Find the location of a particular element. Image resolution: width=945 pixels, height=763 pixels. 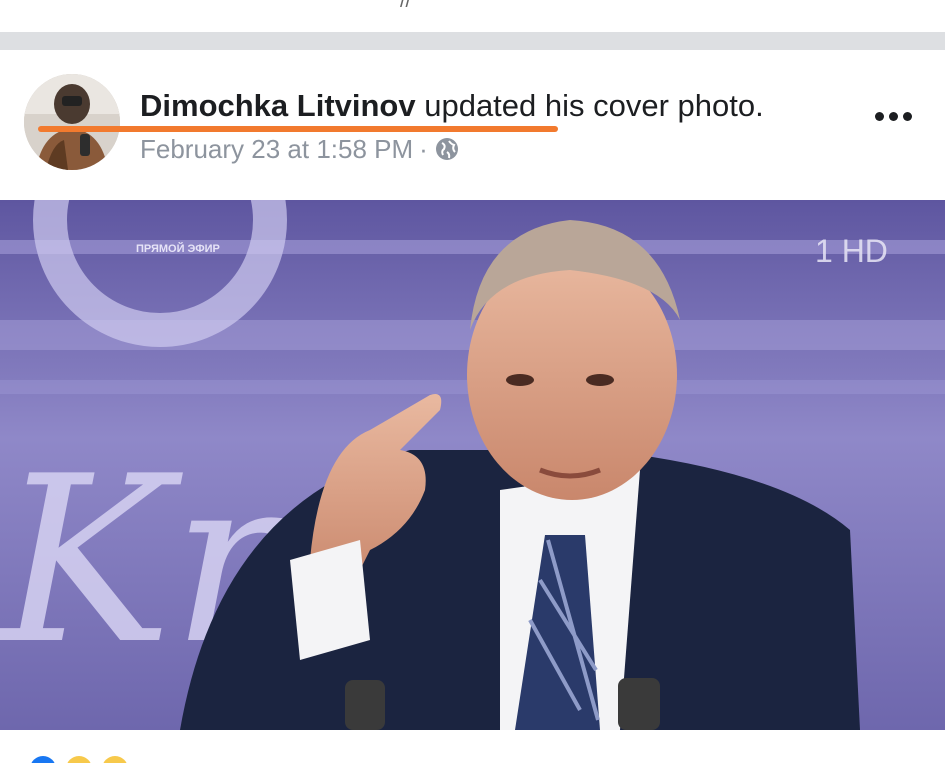

reactions-bar is located at coordinates (472, 746).